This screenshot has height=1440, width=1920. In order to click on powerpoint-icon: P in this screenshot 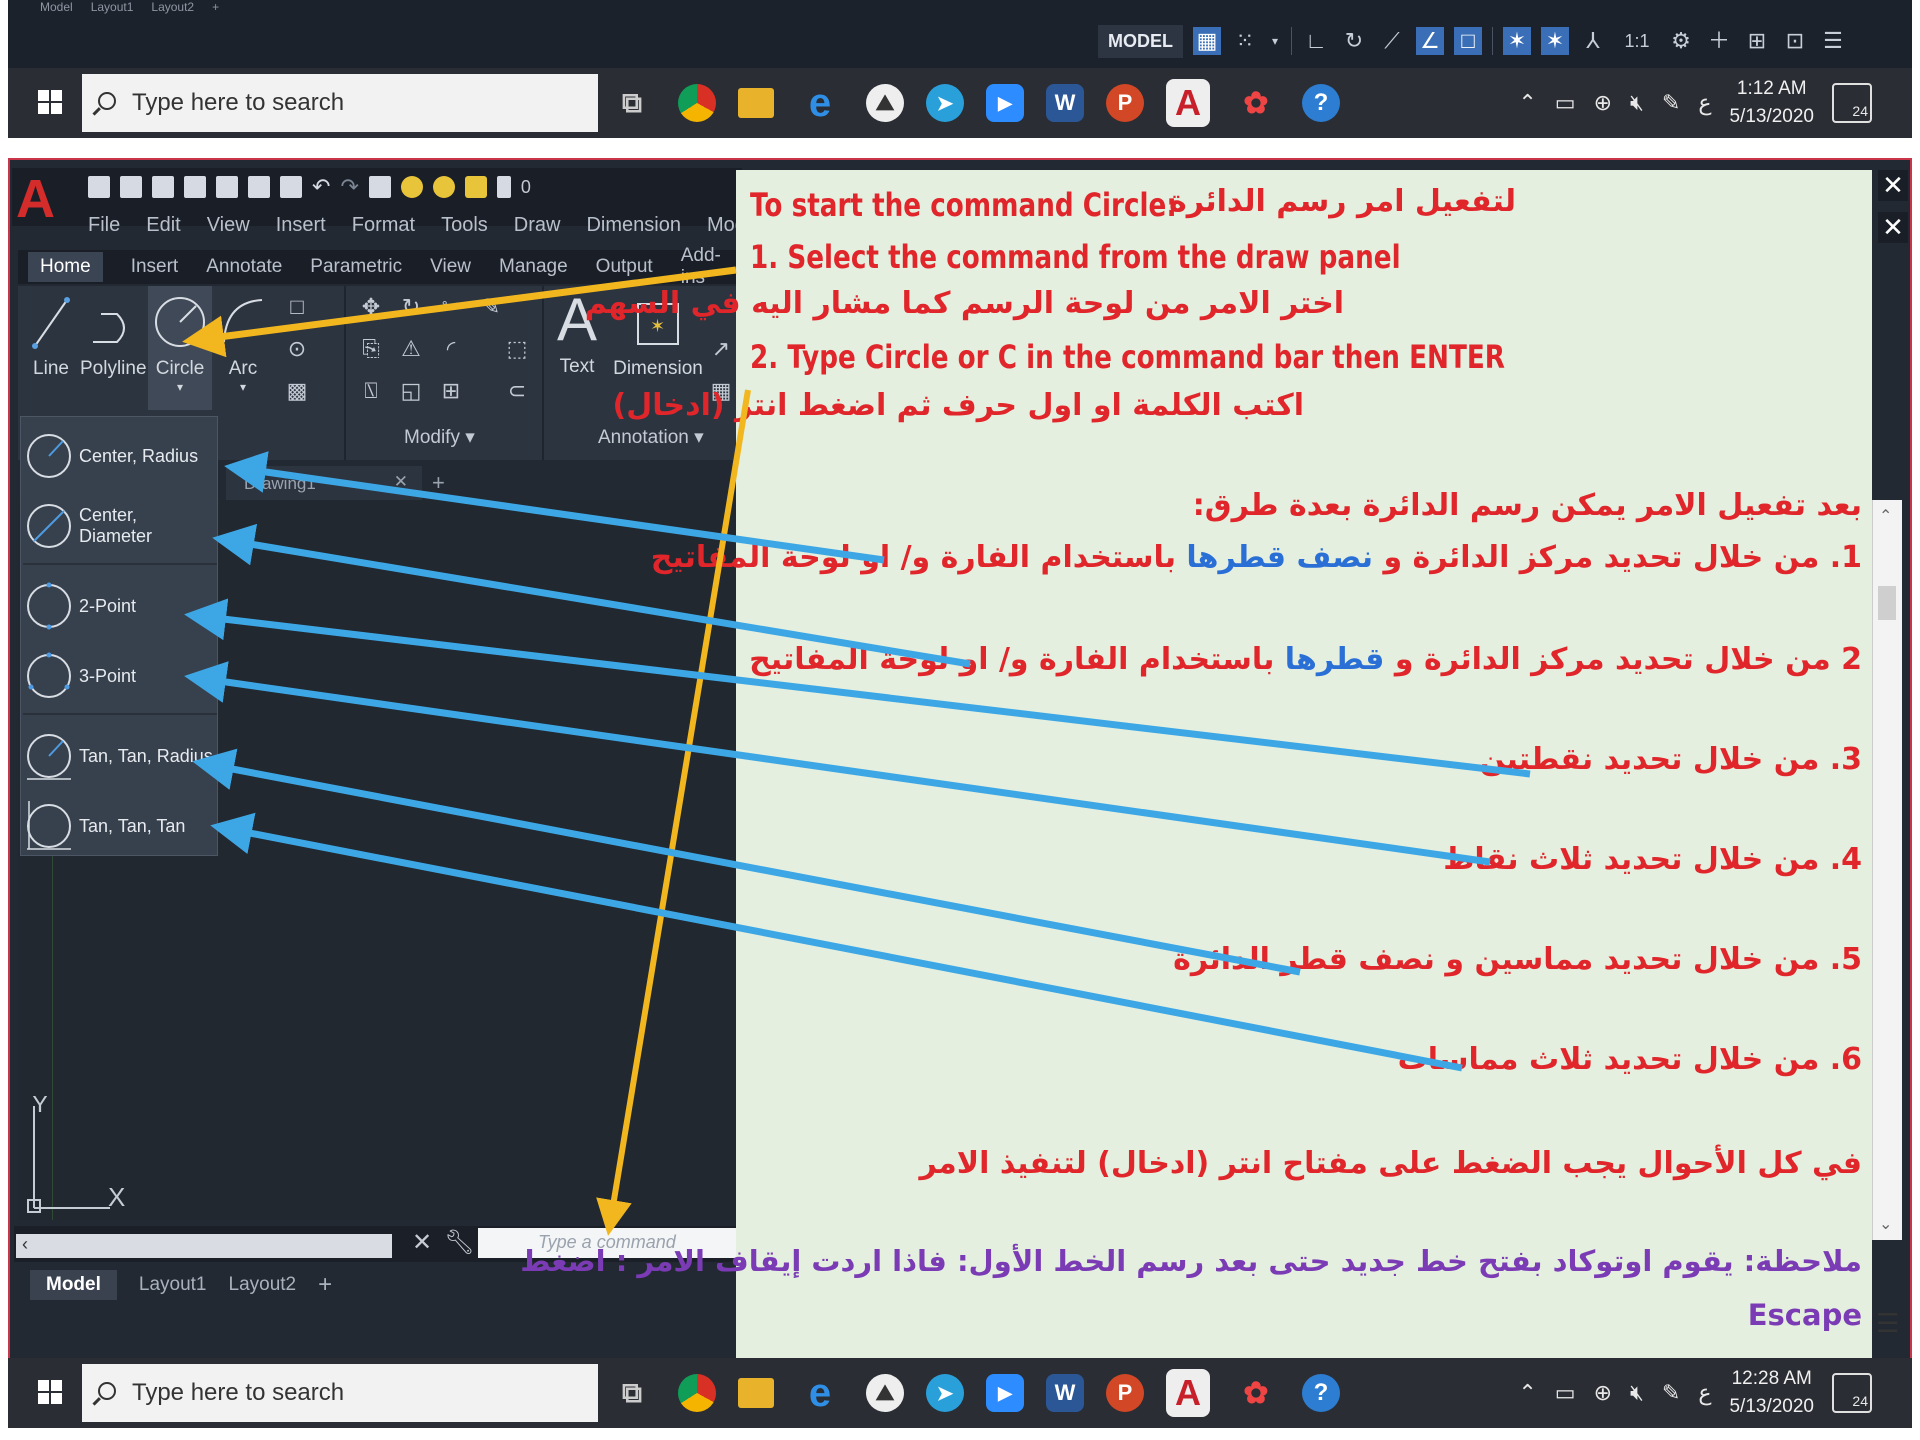, I will do `click(1125, 1393)`.